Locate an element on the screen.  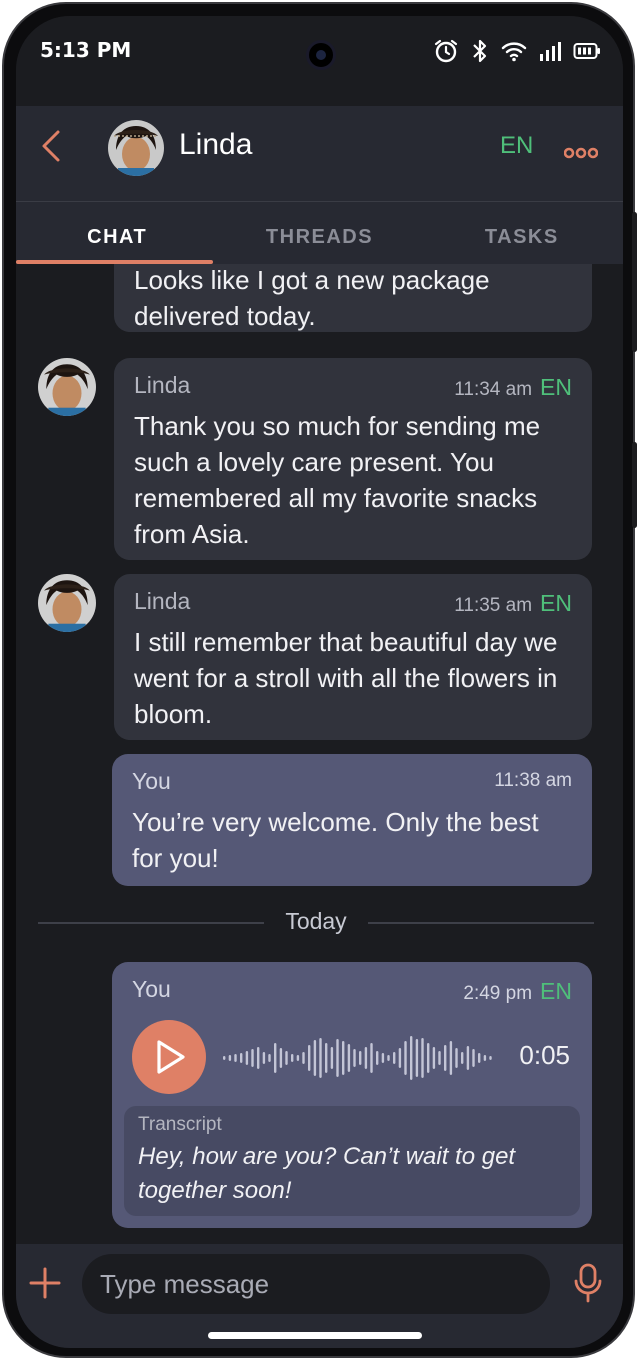
composer-bar is located at coordinates (319, 1296).